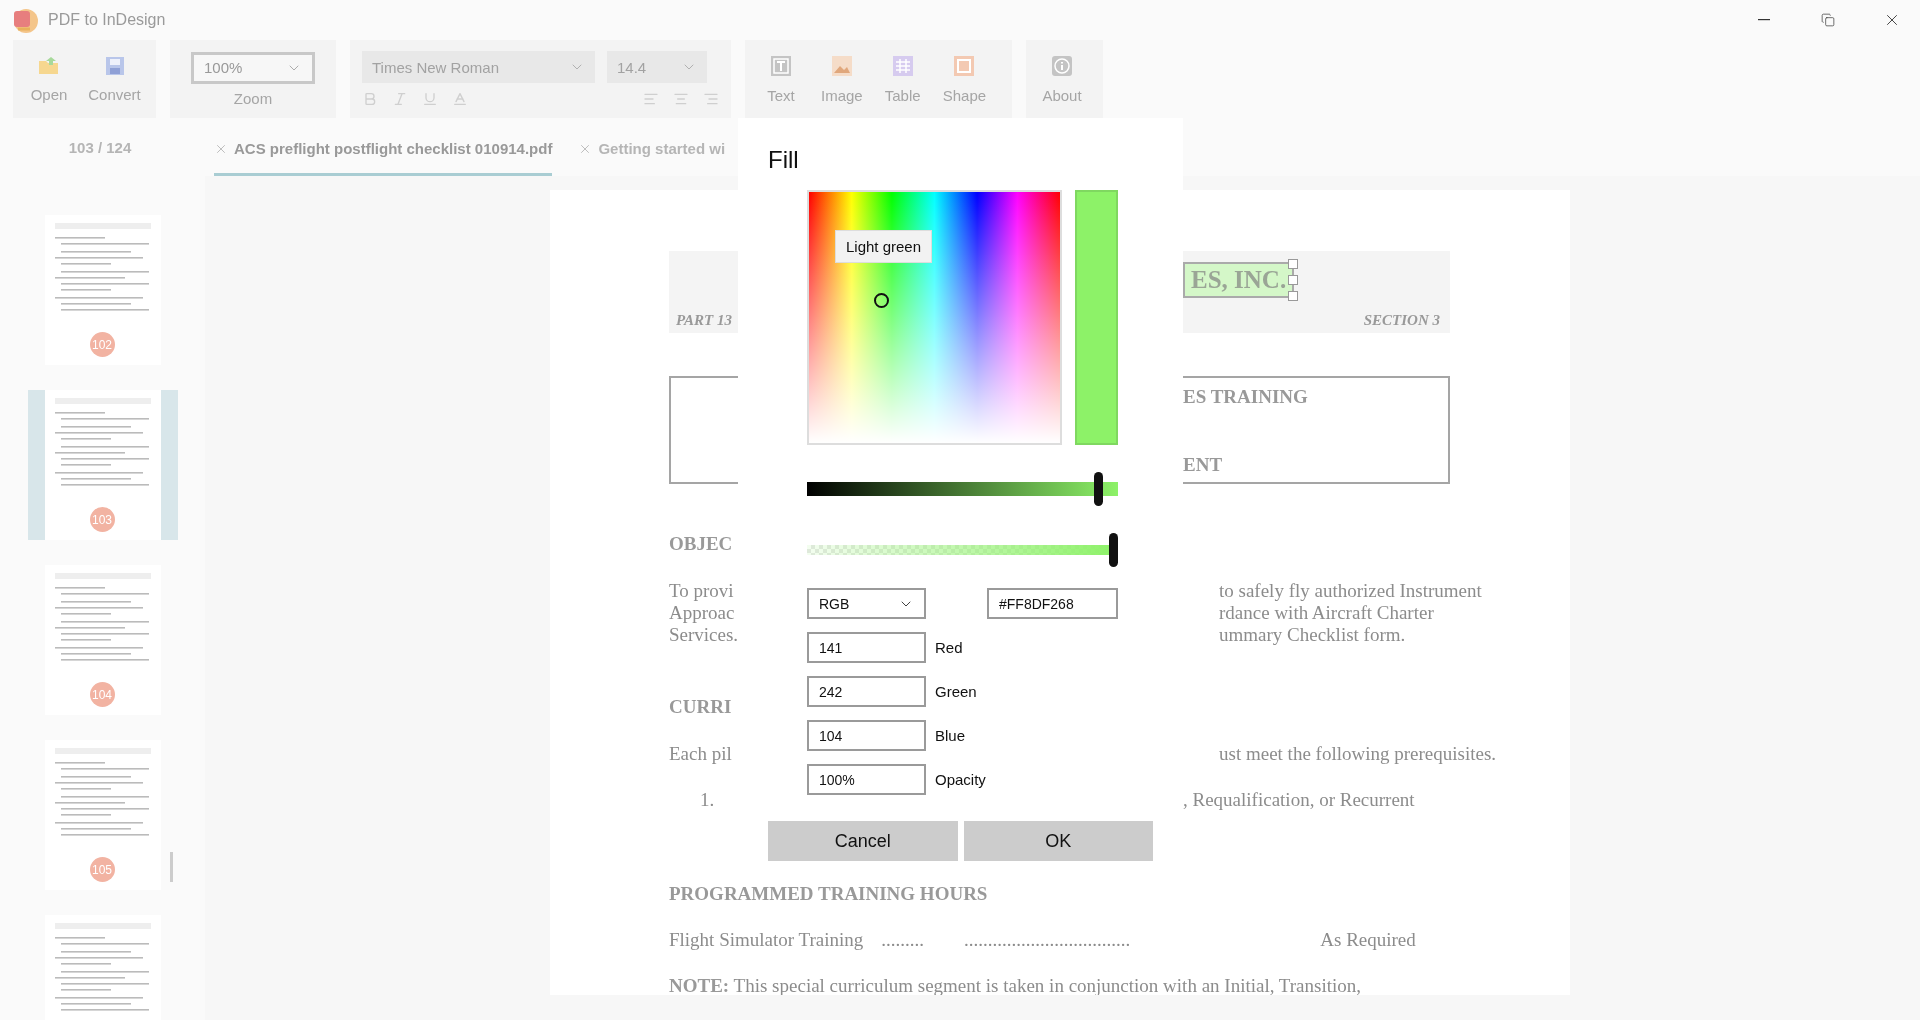 Image resolution: width=1920 pixels, height=1020 pixels. I want to click on text-box-icon, so click(781, 65).